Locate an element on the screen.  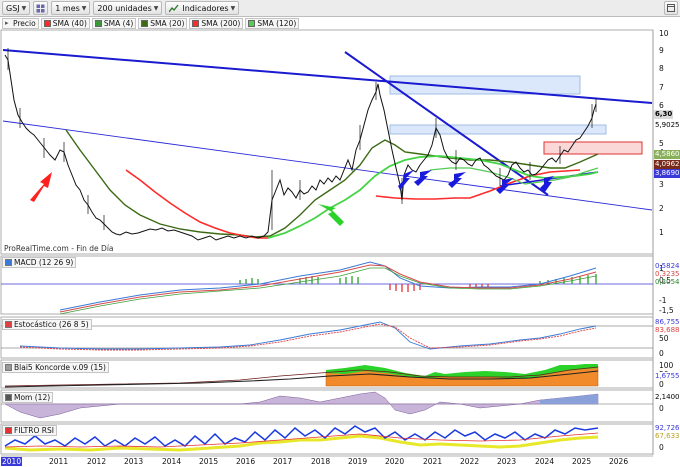
x-tick: 2013 is located at coordinates (134, 461).